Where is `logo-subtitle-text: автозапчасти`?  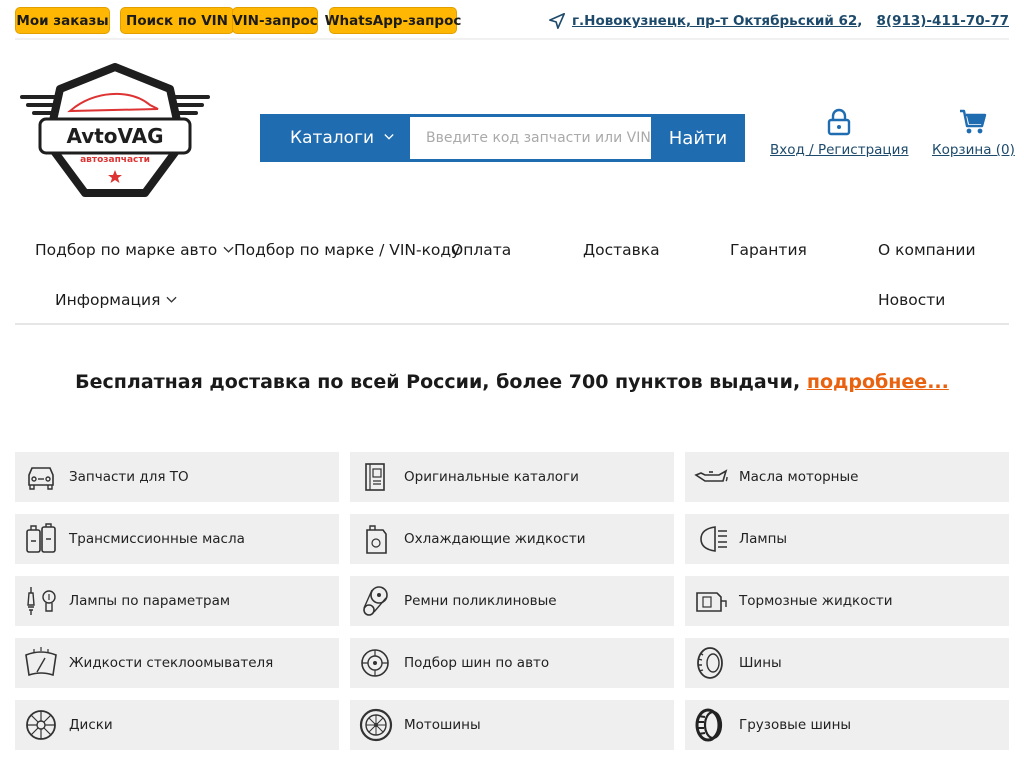
logo-subtitle-text: автозапчасти is located at coordinates (115, 160).